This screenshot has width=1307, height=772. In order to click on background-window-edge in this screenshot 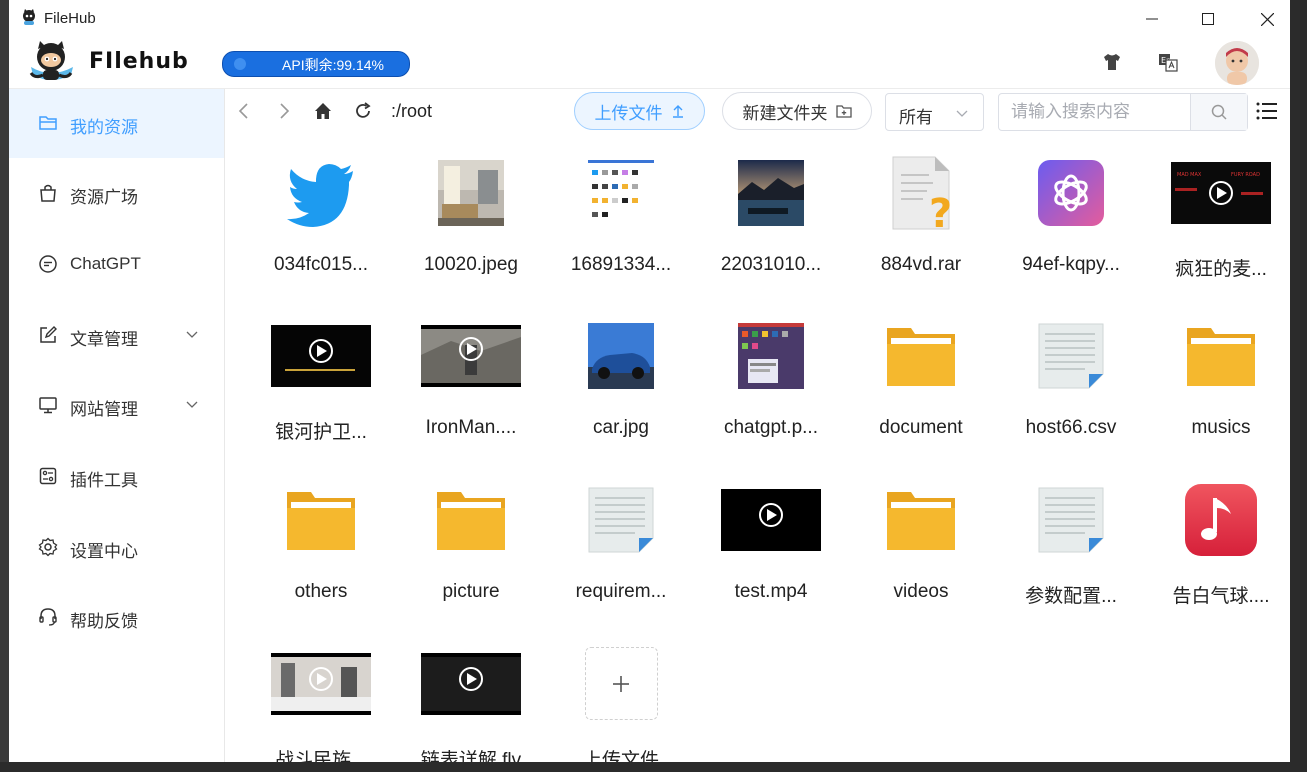, I will do `click(4, 386)`.